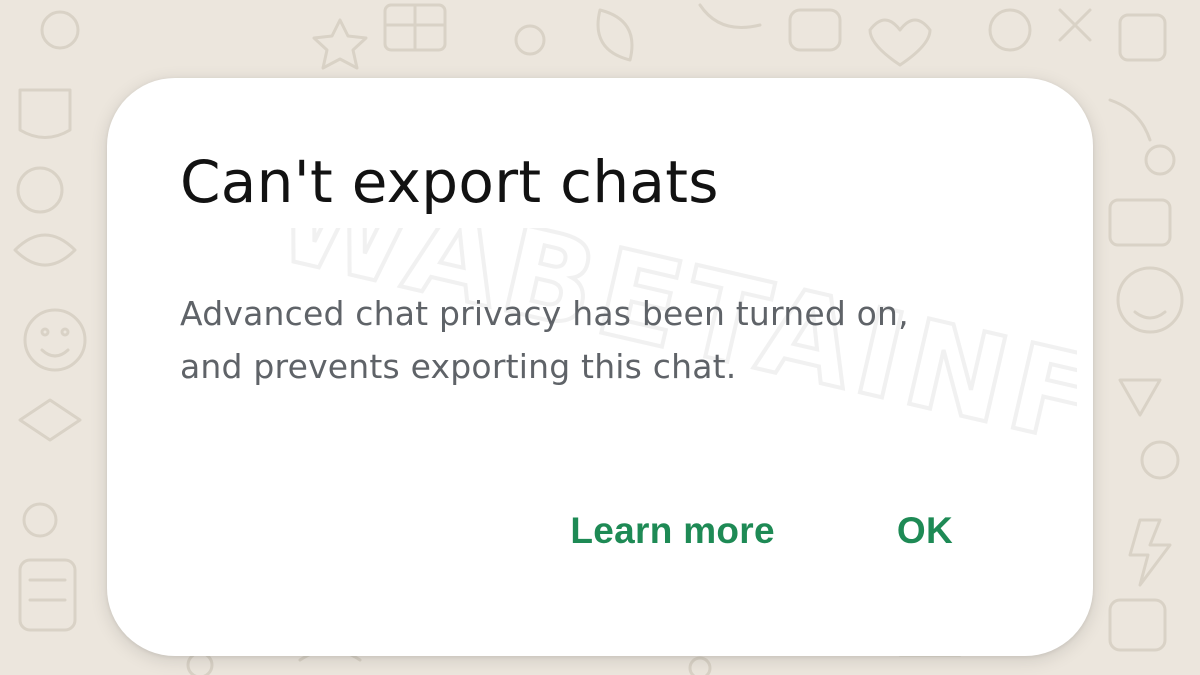 The height and width of the screenshot is (675, 1200). I want to click on doodle-star-icon, so click(340, 44).